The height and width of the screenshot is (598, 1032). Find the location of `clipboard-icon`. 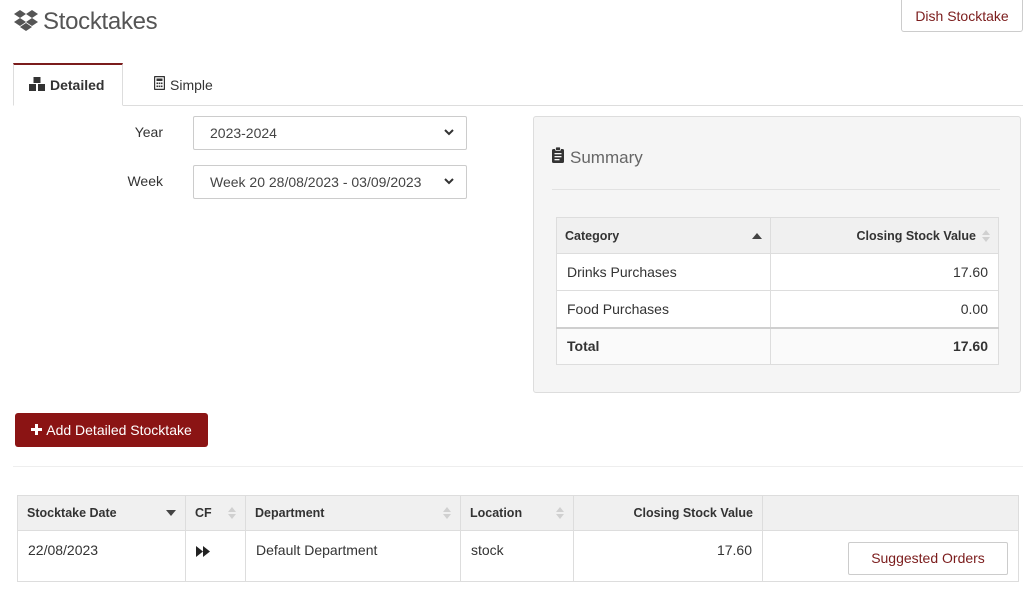

clipboard-icon is located at coordinates (558, 157).